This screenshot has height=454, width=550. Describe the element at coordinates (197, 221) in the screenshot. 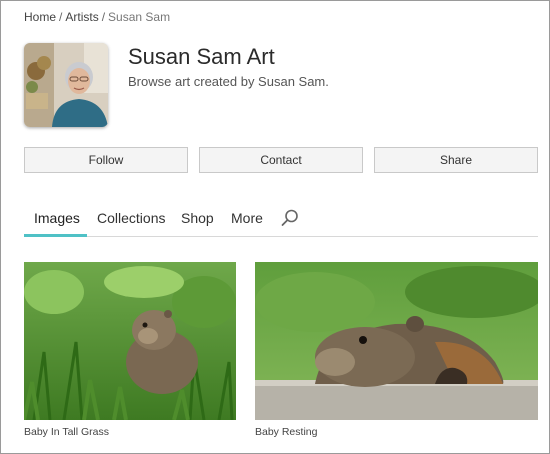

I see `tab-shop: Shop` at that location.